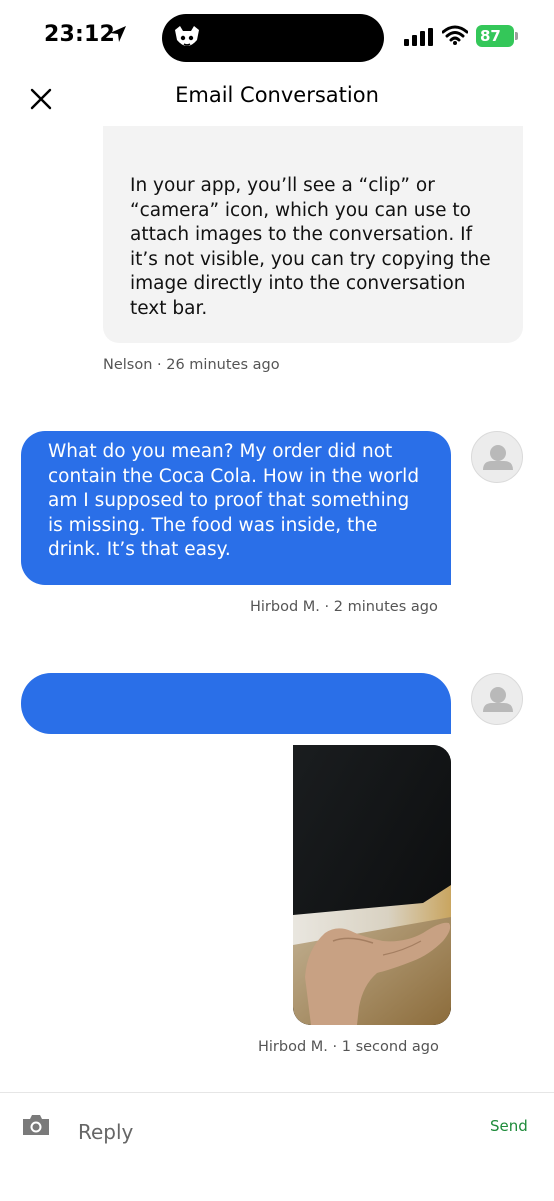  I want to click on photo-attachment, so click(372, 885).